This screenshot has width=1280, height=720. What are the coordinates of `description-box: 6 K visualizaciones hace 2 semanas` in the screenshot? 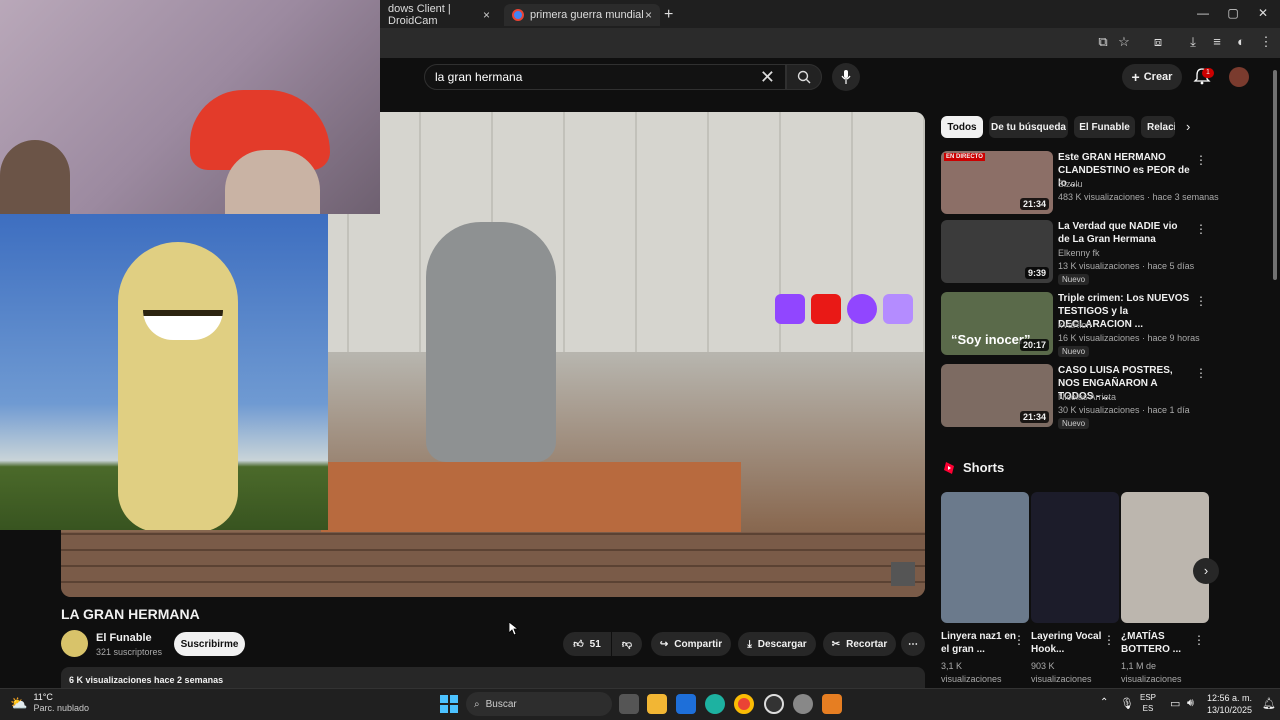 It's located at (493, 678).